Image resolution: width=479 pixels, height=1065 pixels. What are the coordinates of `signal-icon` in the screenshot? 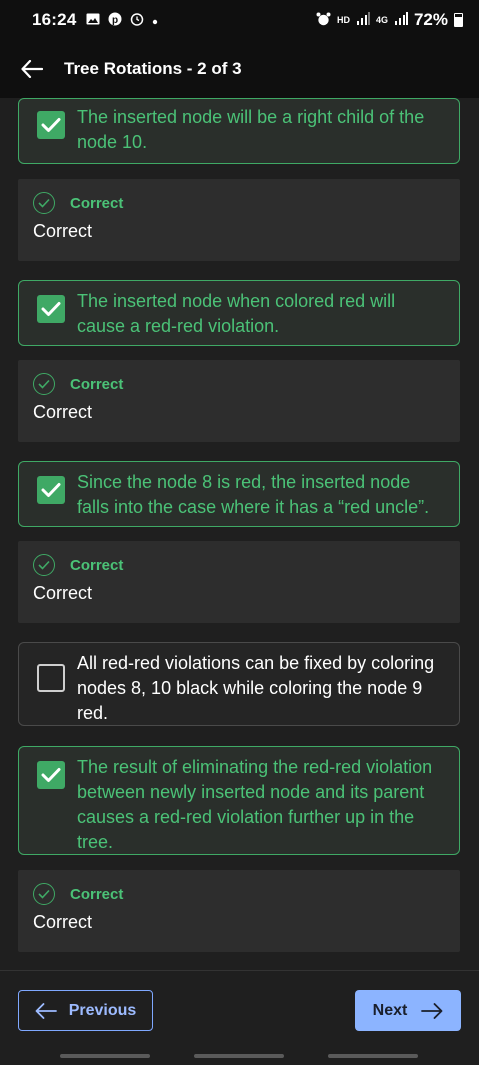 It's located at (363, 20).